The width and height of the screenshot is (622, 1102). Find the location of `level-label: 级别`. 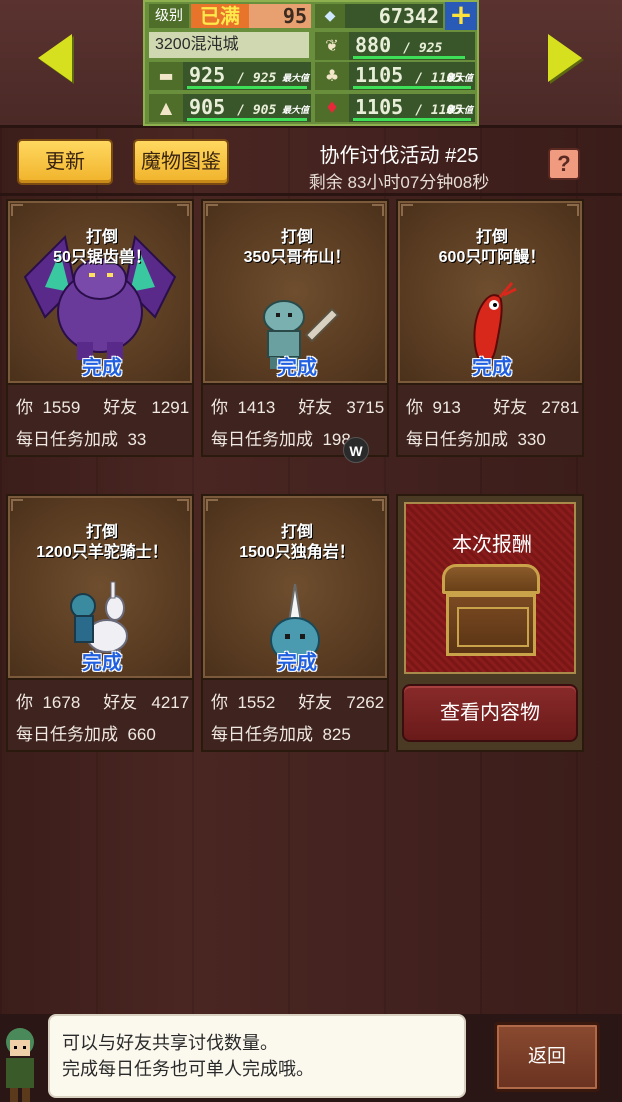

level-label: 级别 is located at coordinates (169, 16).